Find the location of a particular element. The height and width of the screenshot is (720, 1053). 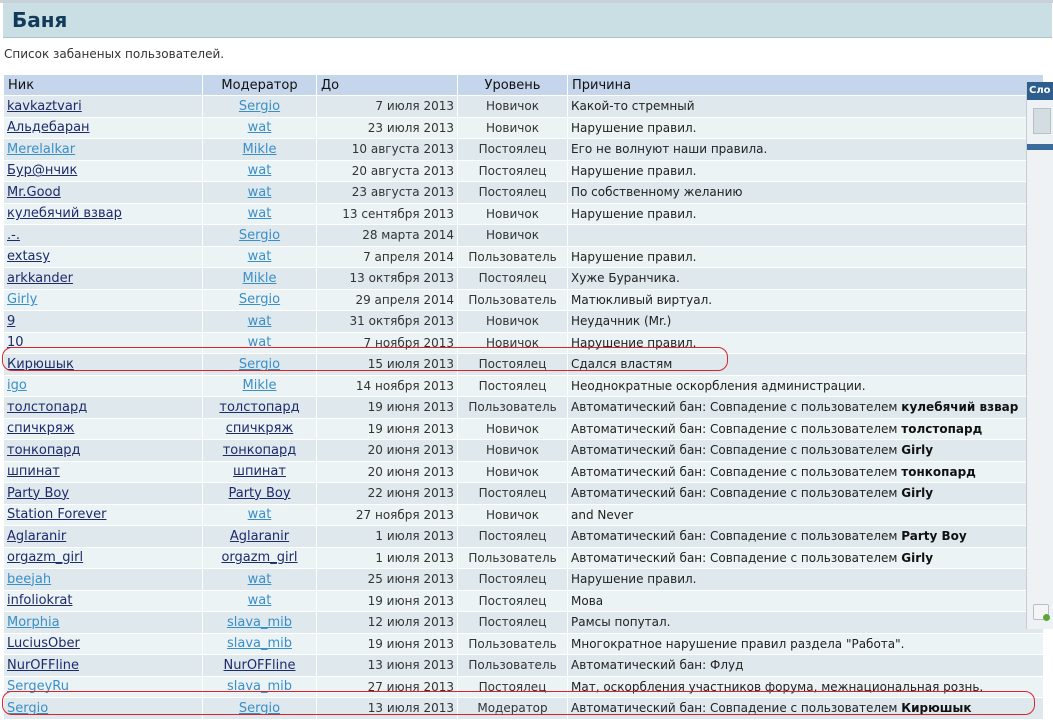

user-link: beejah is located at coordinates (29, 579).